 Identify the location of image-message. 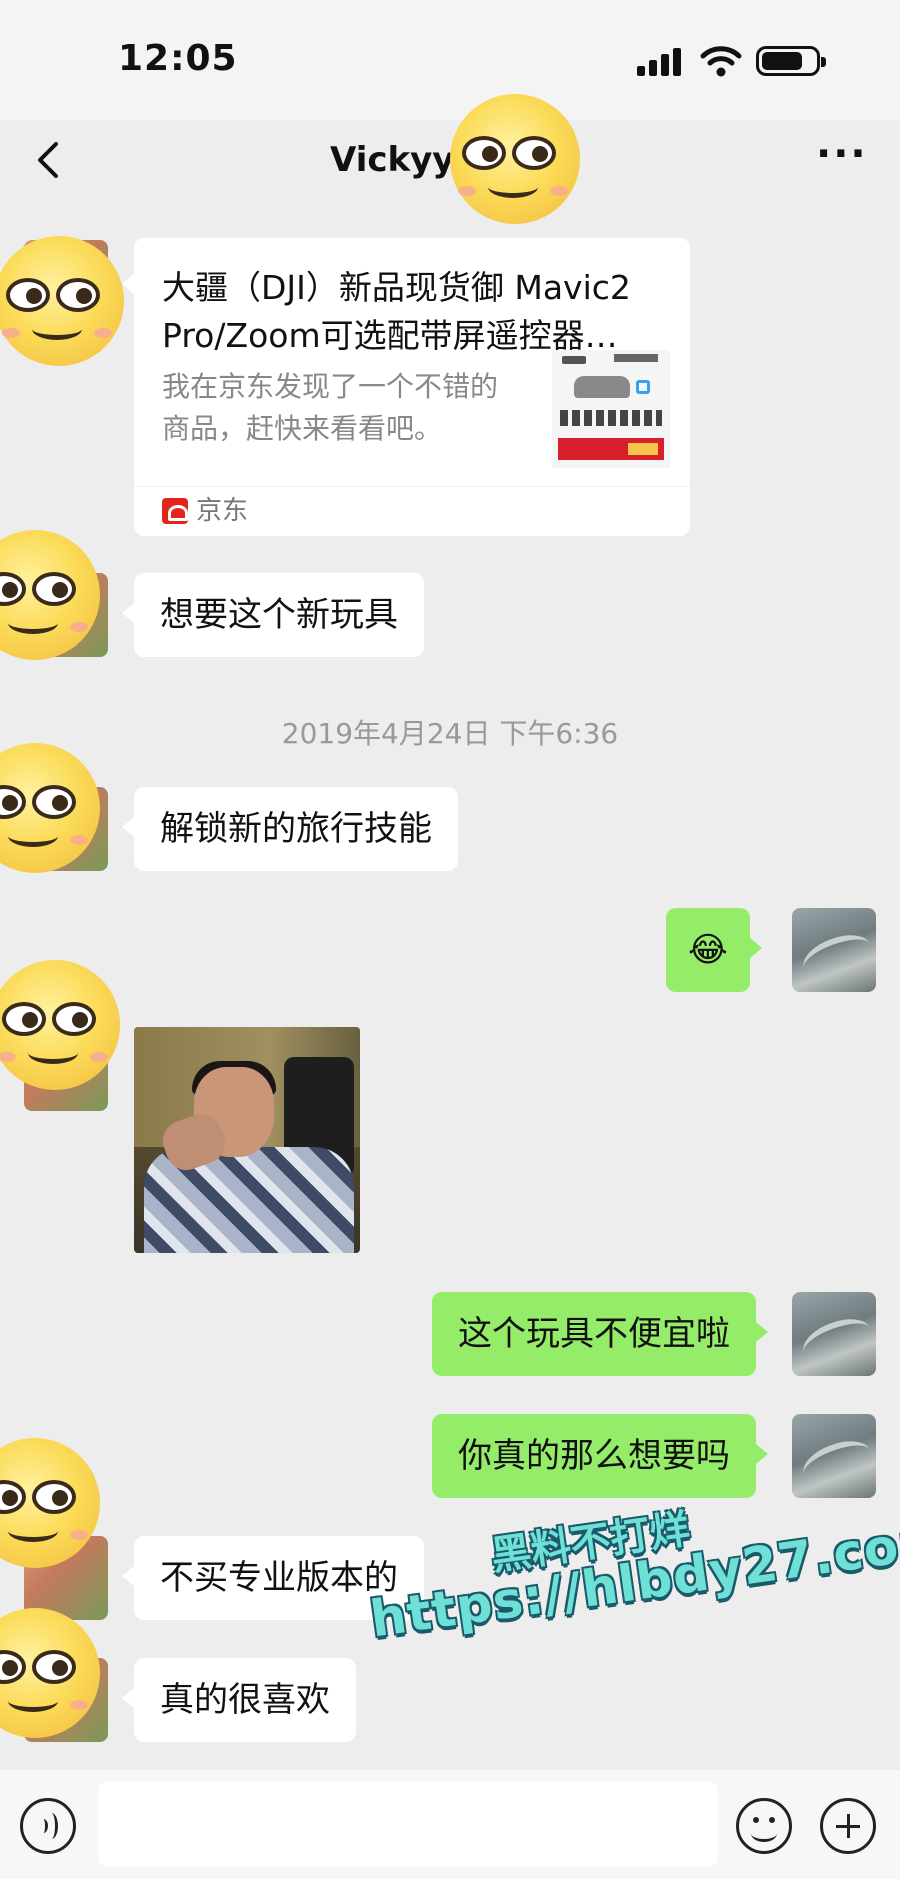
(247, 1140).